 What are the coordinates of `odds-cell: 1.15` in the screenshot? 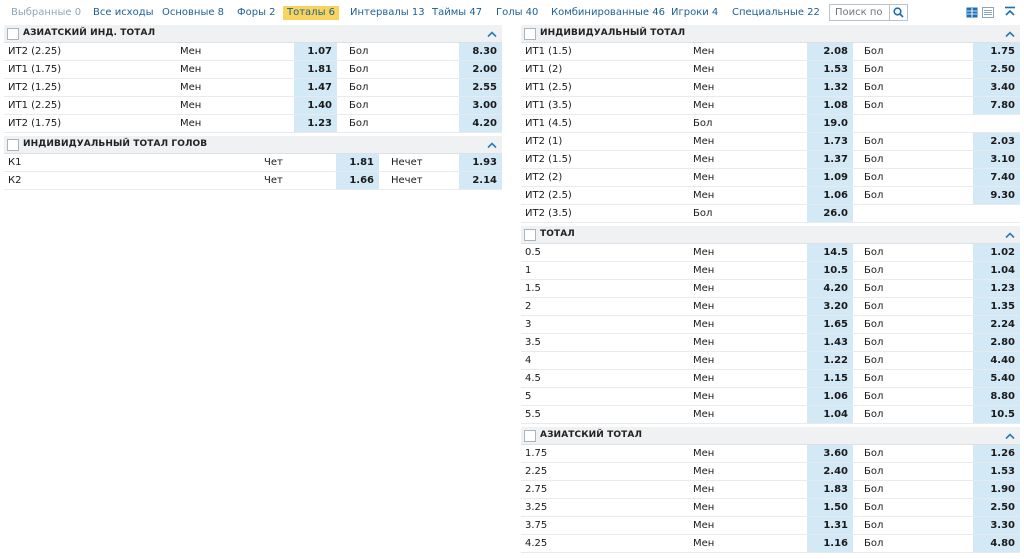 It's located at (830, 378).